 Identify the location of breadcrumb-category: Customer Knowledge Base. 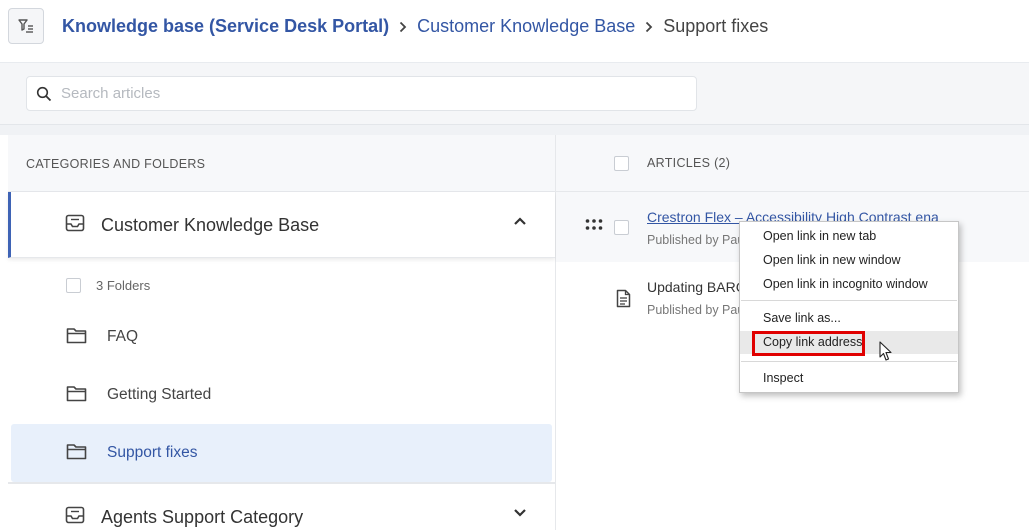
(526, 26).